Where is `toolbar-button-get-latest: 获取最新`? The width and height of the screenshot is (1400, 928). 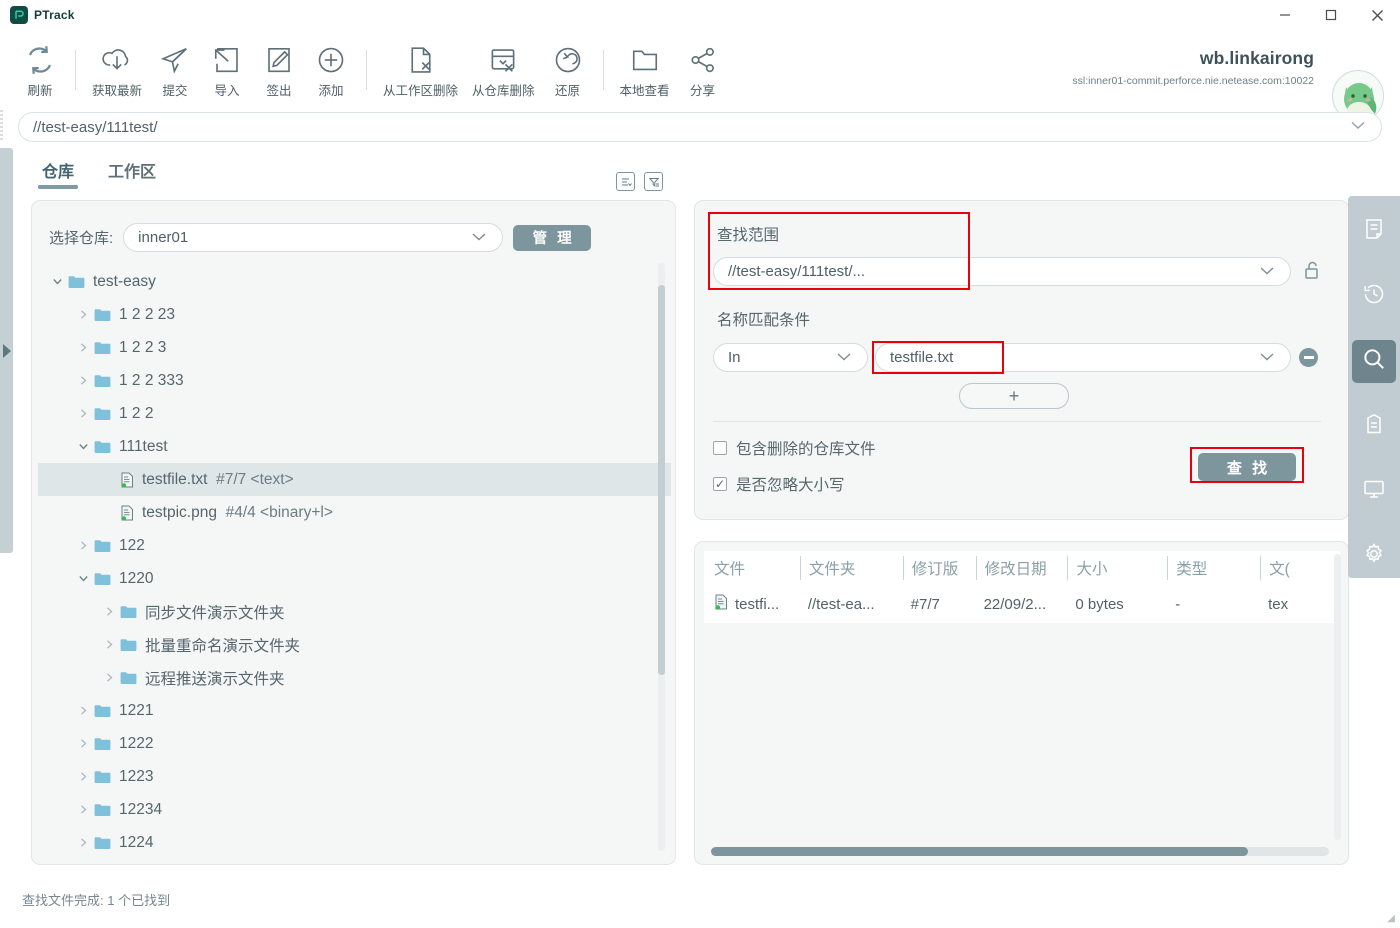
toolbar-button-get-latest: 获取最新 is located at coordinates (117, 70).